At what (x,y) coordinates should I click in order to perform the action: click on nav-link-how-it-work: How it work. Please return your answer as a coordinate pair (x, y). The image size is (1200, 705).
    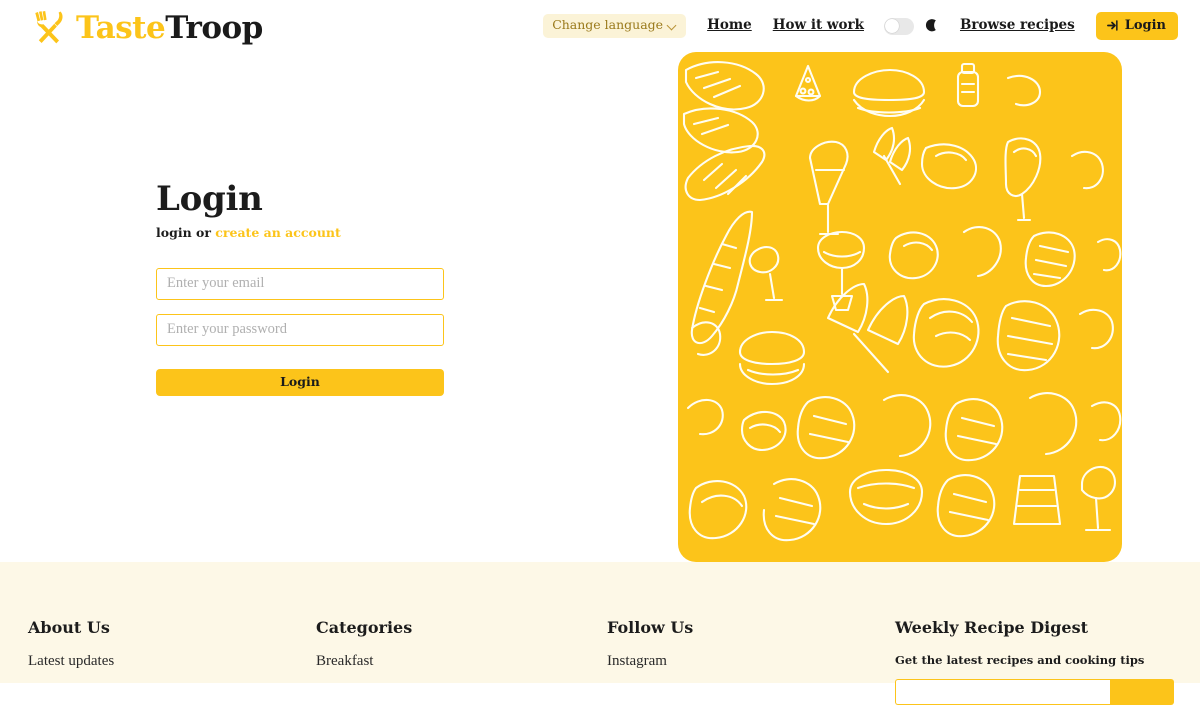
    Looking at the image, I should click on (818, 26).